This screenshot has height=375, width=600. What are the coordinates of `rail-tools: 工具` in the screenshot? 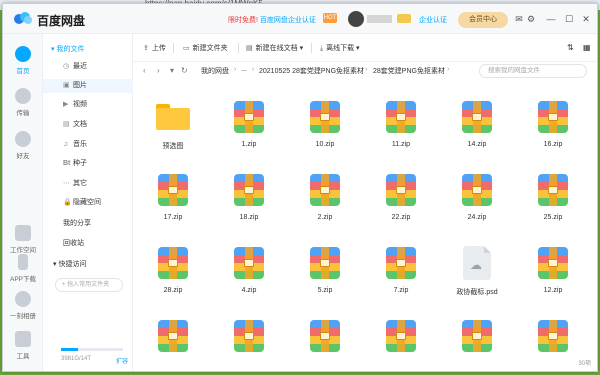 It's located at (23, 345).